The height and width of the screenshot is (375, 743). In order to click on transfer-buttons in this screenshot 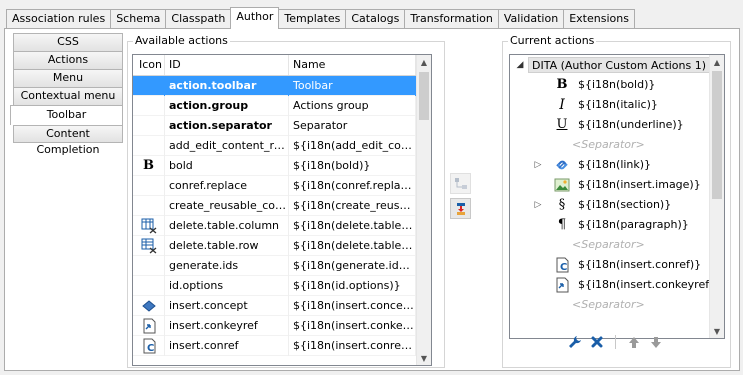, I will do `click(460, 198)`.